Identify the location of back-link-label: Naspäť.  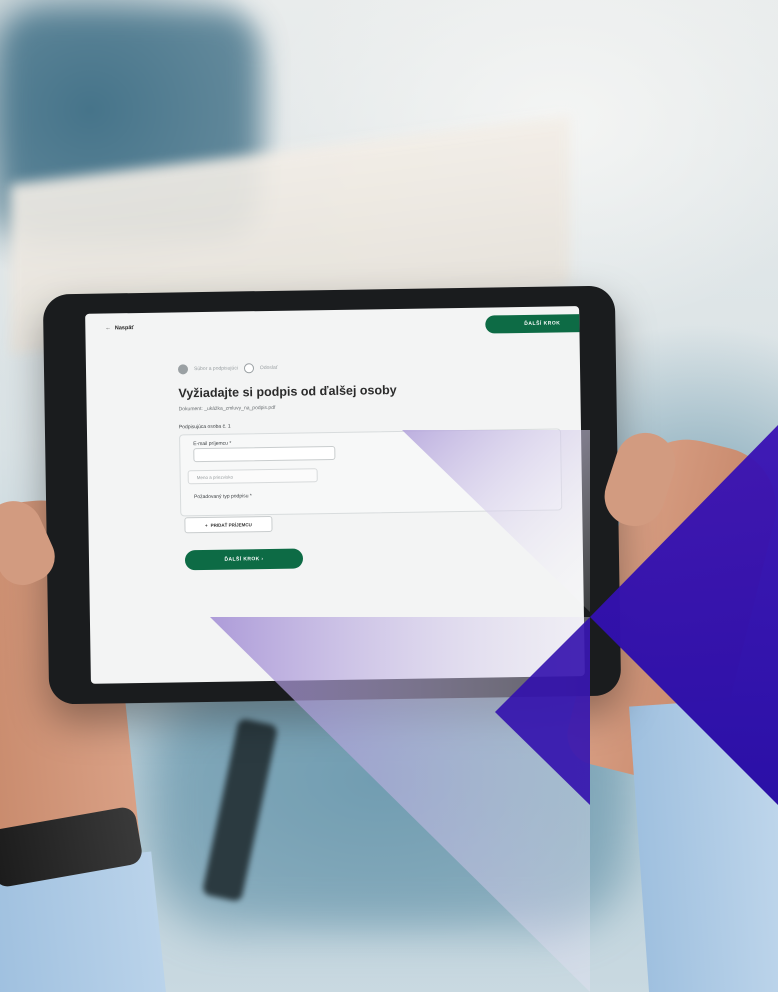
(124, 328).